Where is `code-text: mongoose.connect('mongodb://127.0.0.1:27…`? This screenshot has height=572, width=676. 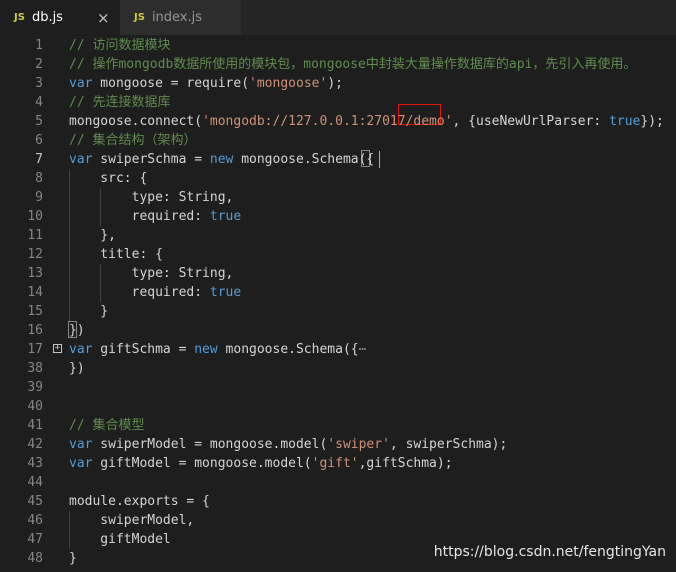 code-text: mongoose.connect('mongodb://127.0.0.1:27… is located at coordinates (366, 121).